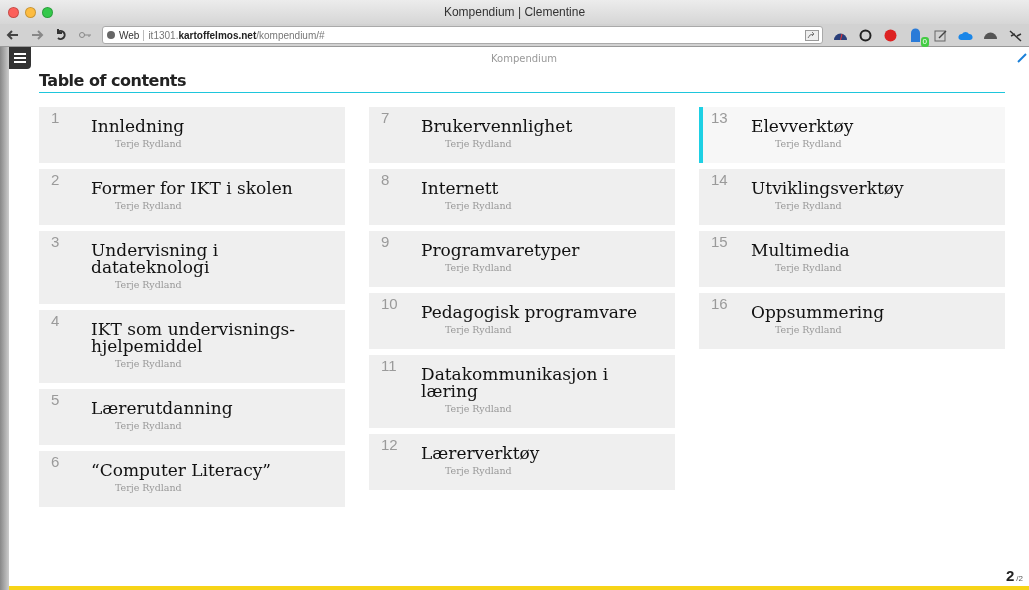 This screenshot has height=590, width=1029. Describe the element at coordinates (192, 188) in the screenshot. I see `chapter-title: Former for IKT i skolen` at that location.